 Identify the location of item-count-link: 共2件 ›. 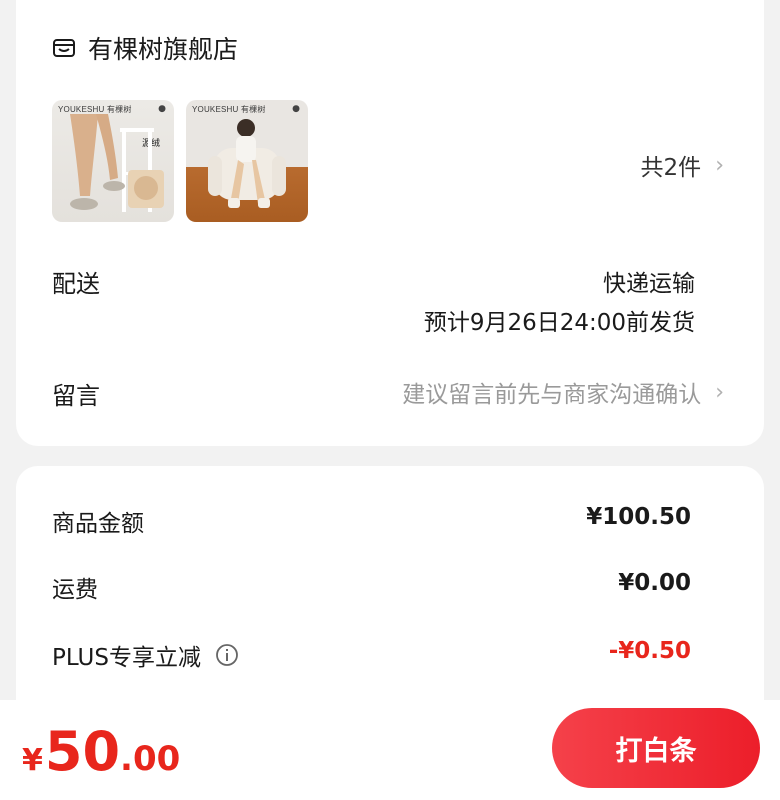
(682, 165).